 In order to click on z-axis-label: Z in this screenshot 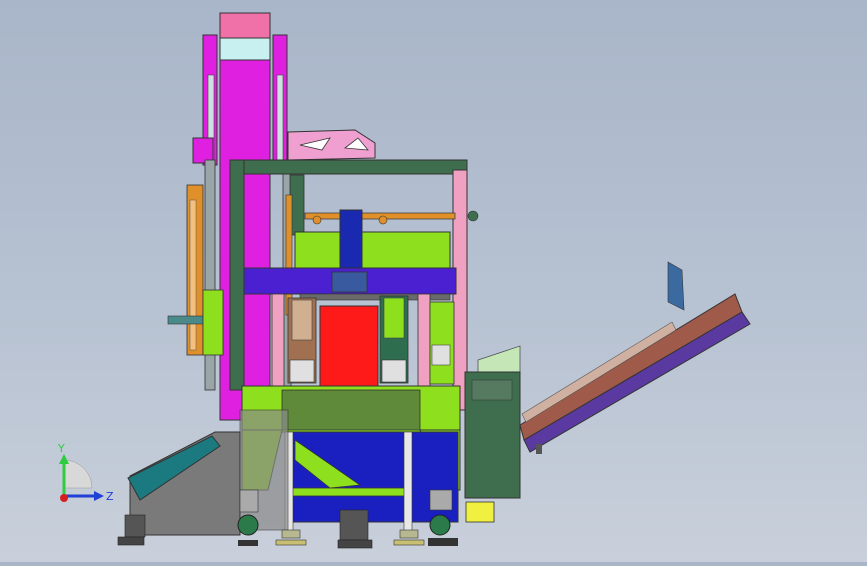, I will do `click(110, 496)`.